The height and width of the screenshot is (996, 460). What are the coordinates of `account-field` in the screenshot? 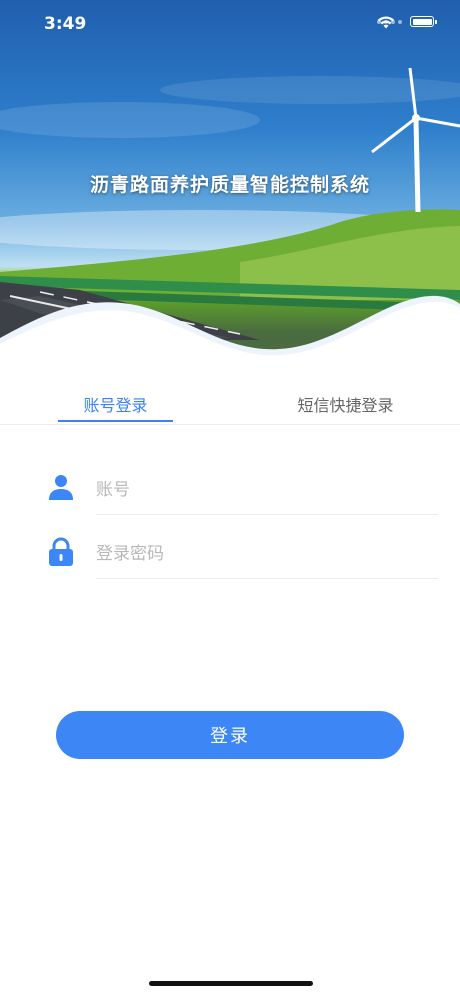 It's located at (243, 491).